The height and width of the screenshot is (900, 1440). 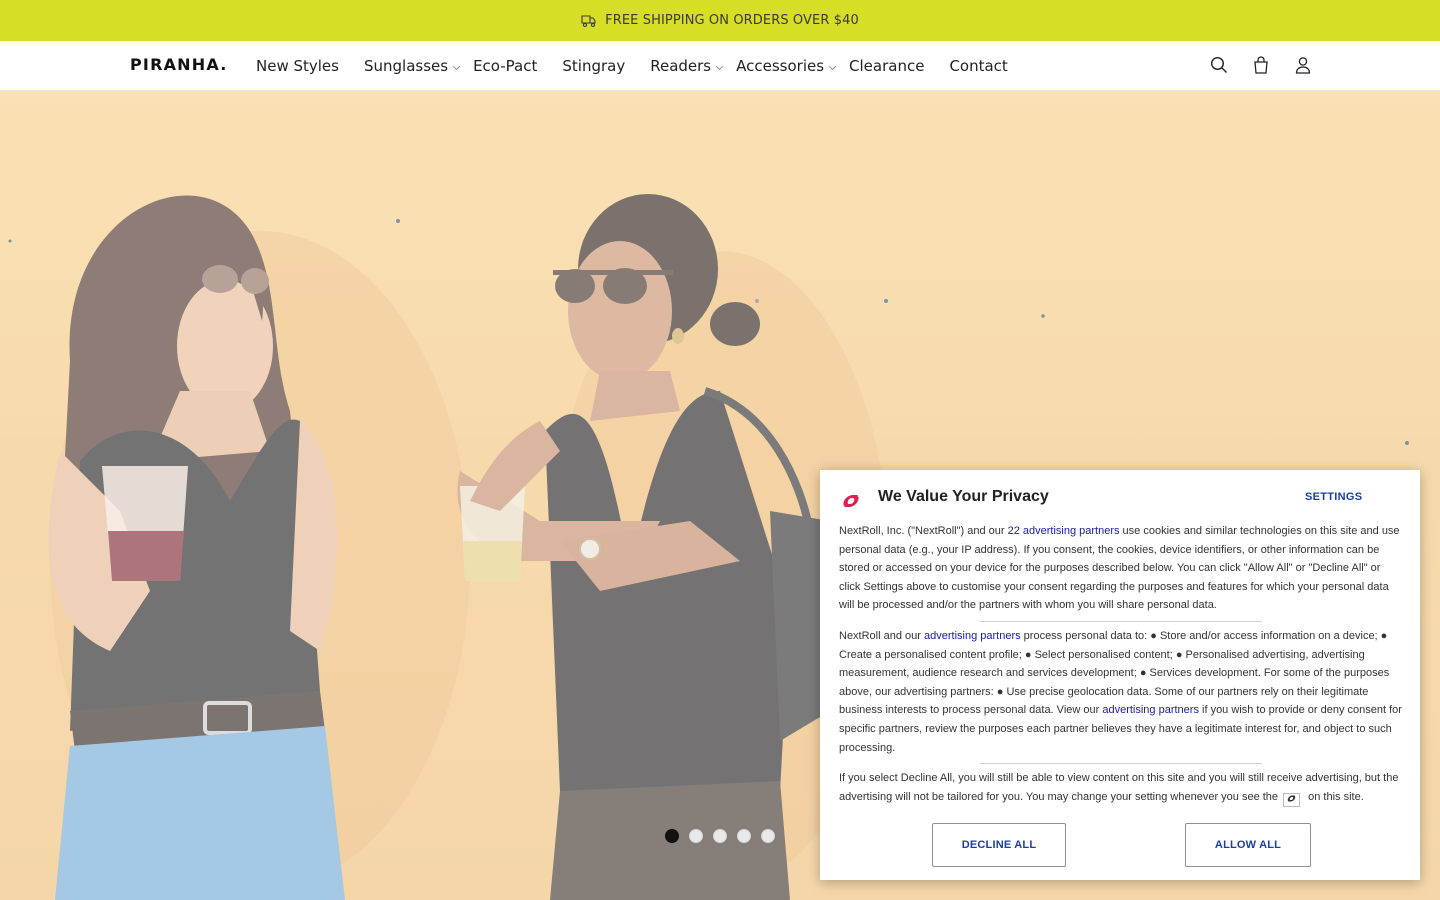 What do you see at coordinates (681, 66) in the screenshot?
I see `nav-label: Readers` at bounding box center [681, 66].